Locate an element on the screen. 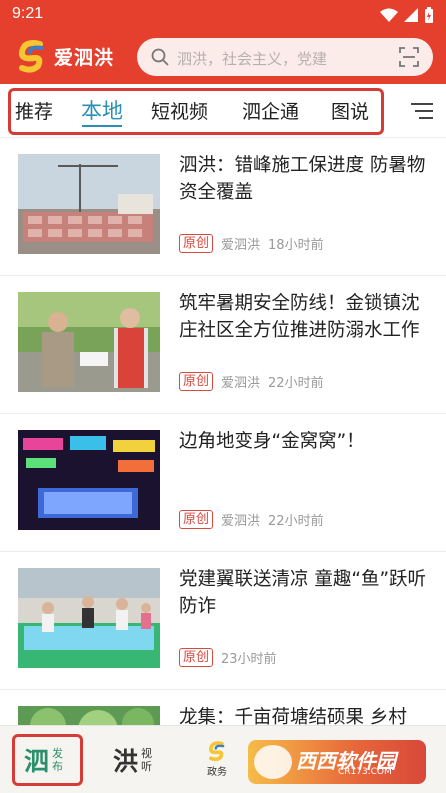 The image size is (446, 793). search-placeholder: 泗洪，社会主义，党建 is located at coordinates (252, 59).